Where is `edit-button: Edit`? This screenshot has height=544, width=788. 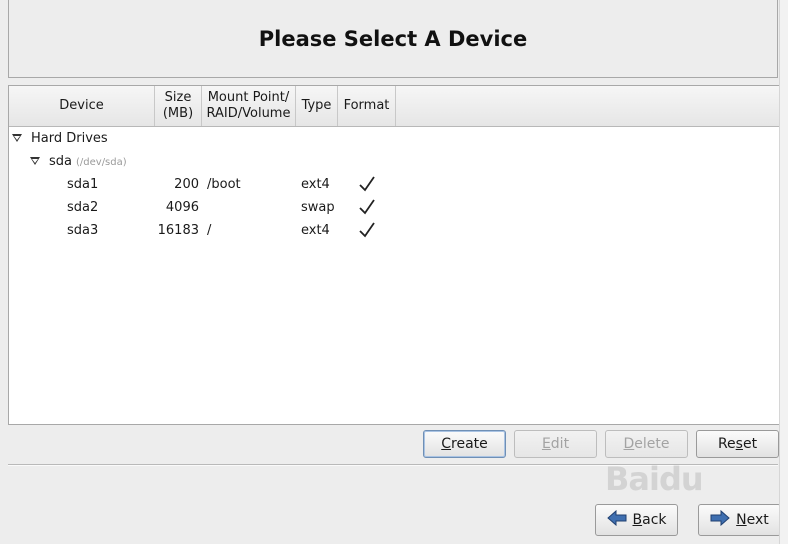 edit-button: Edit is located at coordinates (555, 444).